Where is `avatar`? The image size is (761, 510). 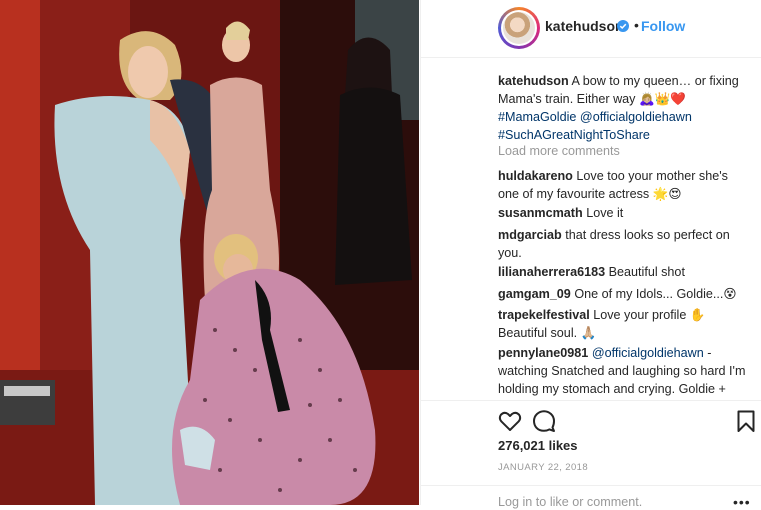
avatar is located at coordinates (519, 28).